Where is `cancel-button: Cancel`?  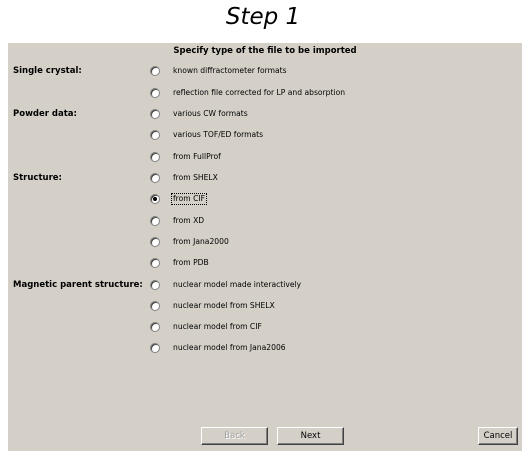
cancel-button: Cancel is located at coordinates (498, 436).